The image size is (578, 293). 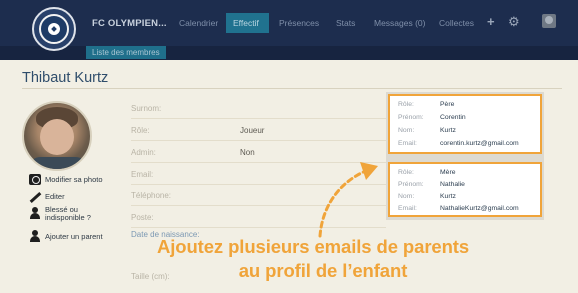 I want to click on members-list-link: Liste des membres, so click(x=126, y=52).